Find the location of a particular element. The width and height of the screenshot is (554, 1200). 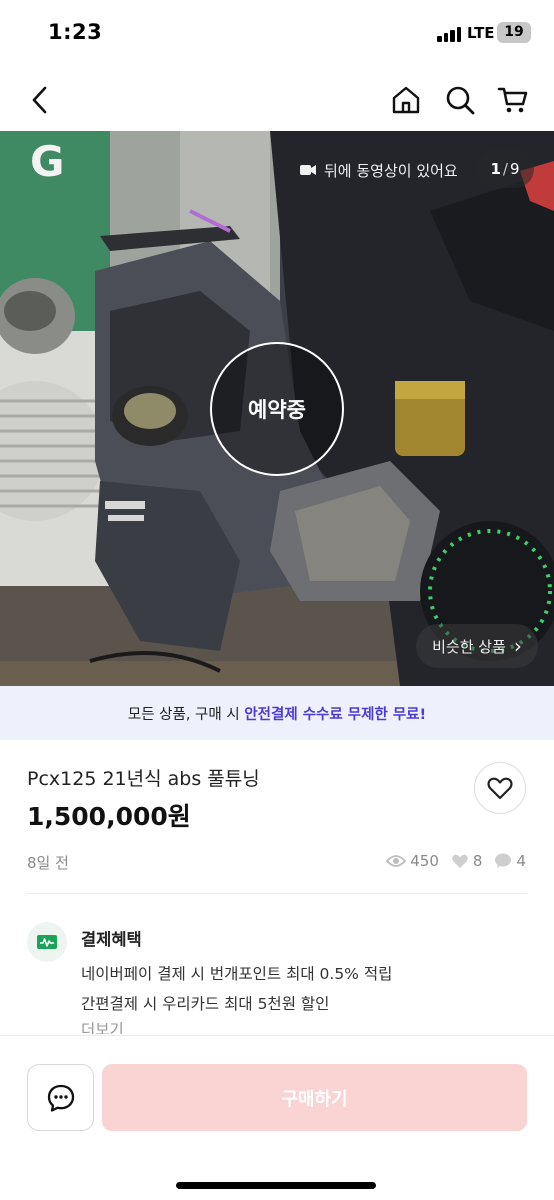

network-label: LTE is located at coordinates (481, 33).